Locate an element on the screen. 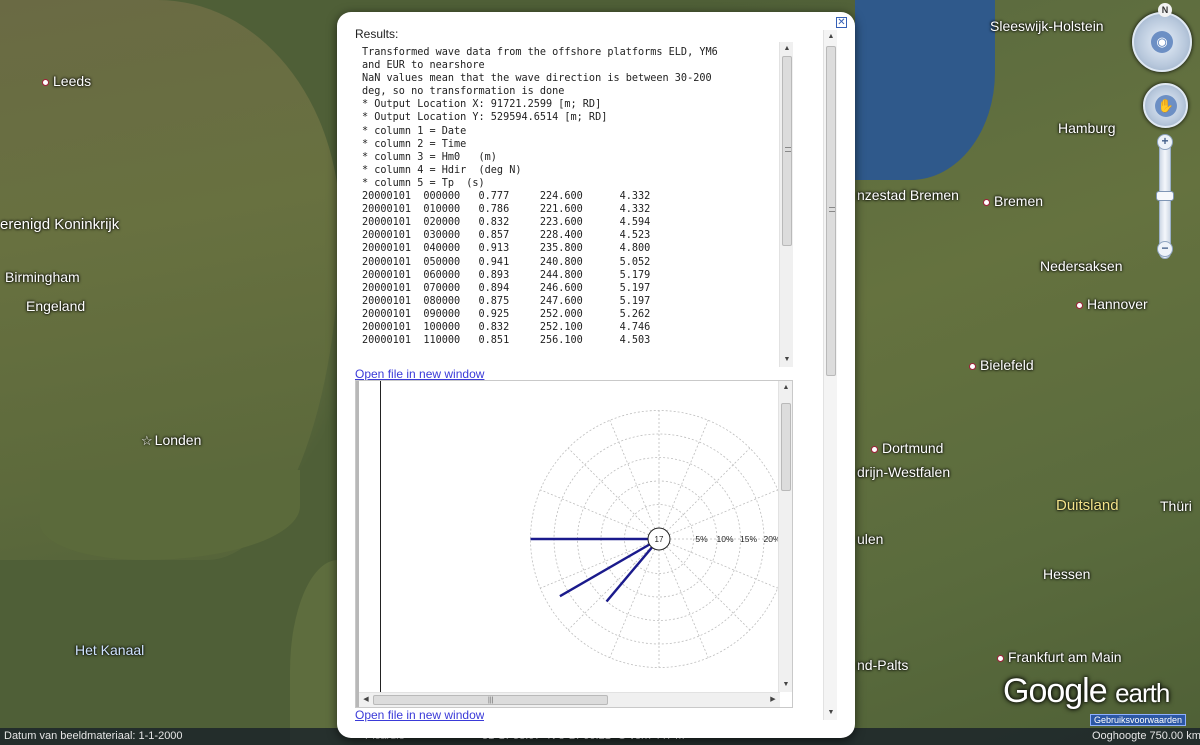  map-label-bremen-stad: nzestad Bremen is located at coordinates (908, 195).